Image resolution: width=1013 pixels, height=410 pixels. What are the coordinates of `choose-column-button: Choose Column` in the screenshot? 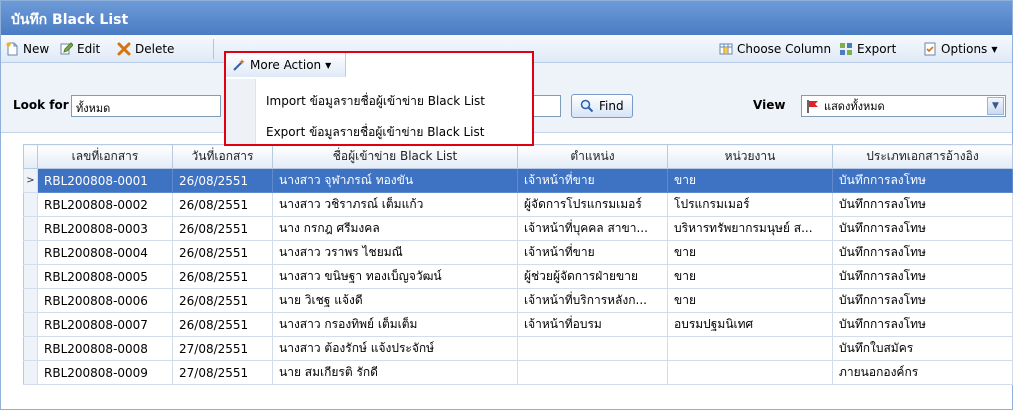 It's located at (775, 49).